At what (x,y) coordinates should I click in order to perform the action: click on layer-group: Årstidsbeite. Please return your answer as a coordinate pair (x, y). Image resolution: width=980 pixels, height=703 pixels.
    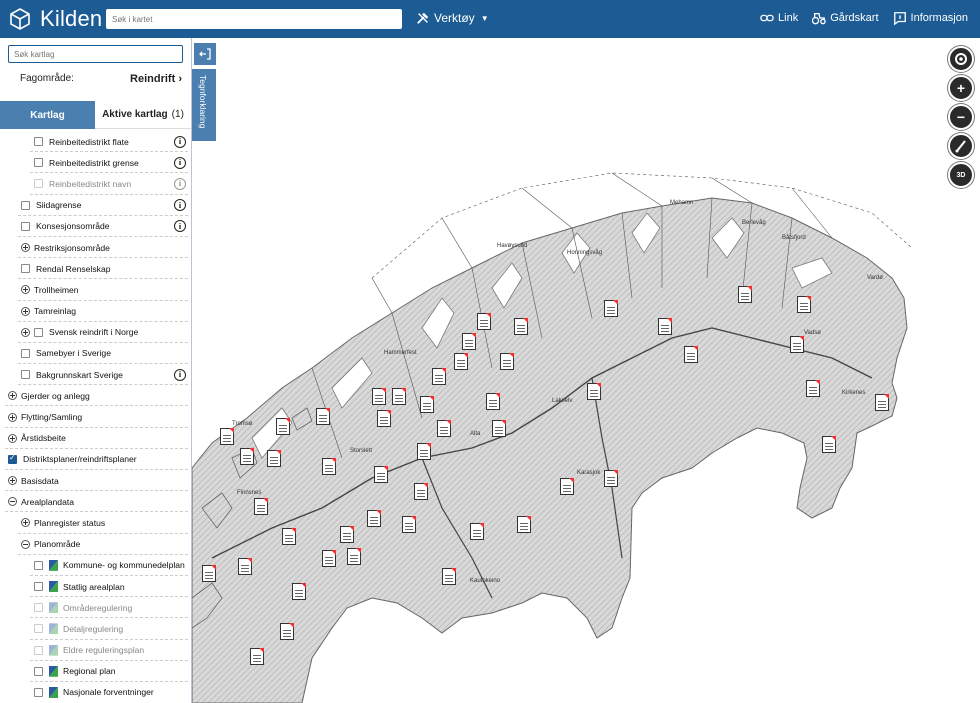
    Looking at the image, I should click on (95, 438).